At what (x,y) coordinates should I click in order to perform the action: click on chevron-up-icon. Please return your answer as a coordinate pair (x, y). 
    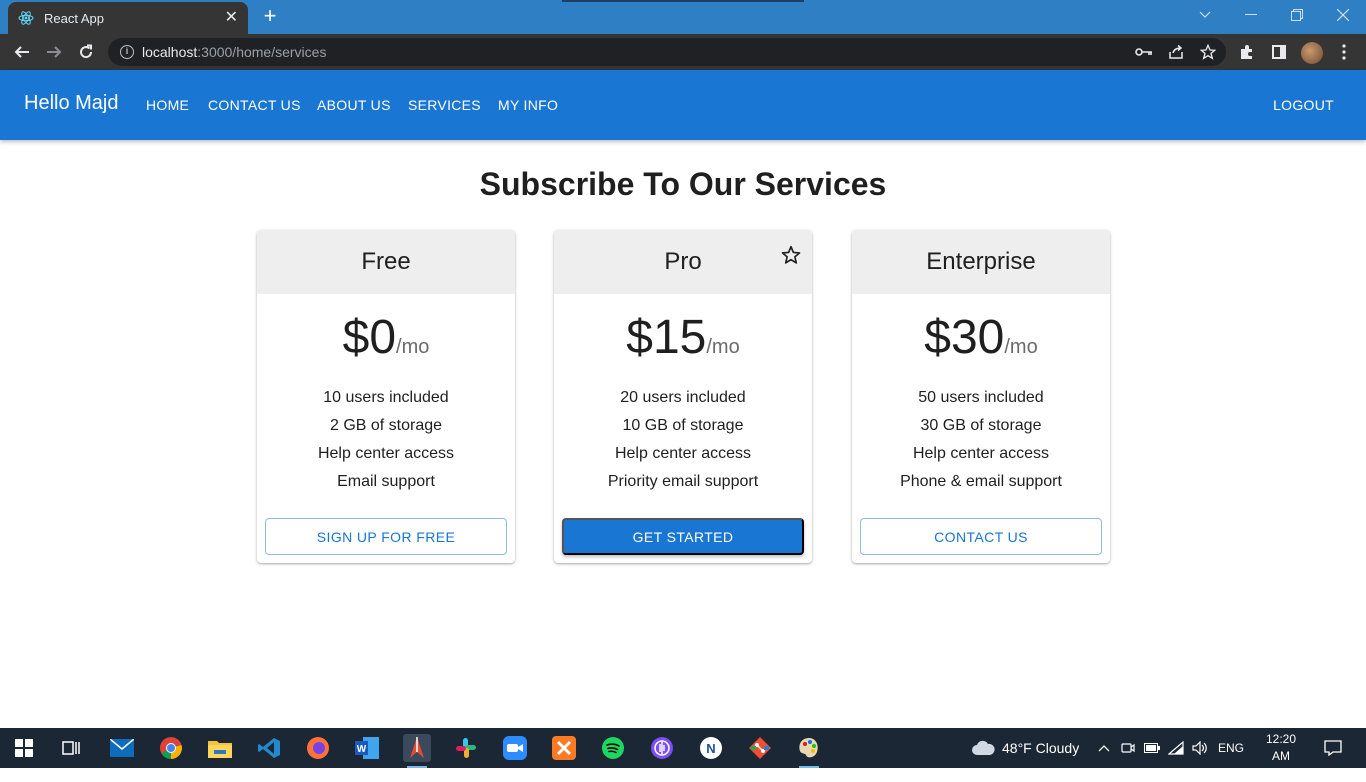
    Looking at the image, I should click on (1104, 748).